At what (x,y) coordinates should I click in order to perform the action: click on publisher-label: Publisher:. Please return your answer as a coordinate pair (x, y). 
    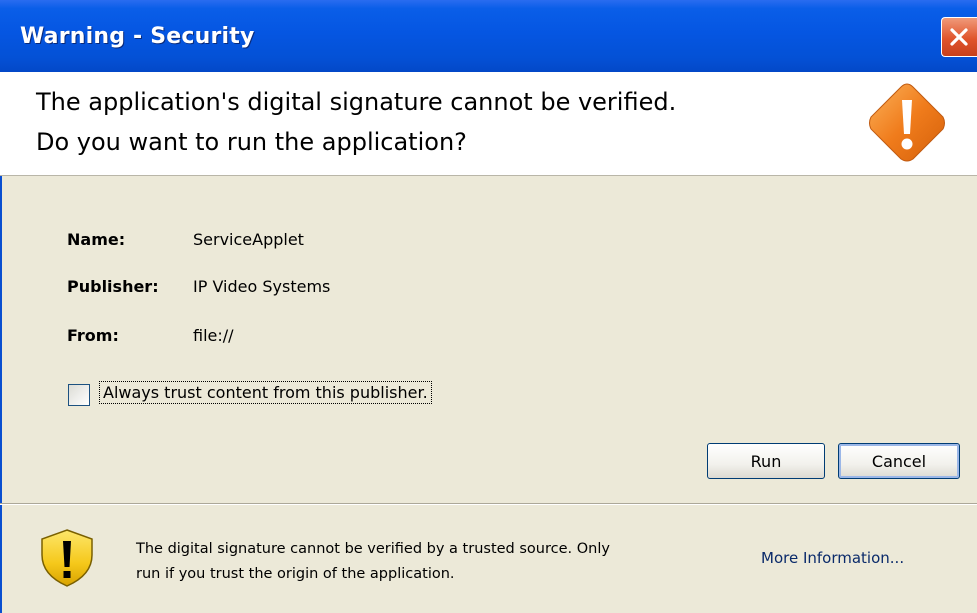
    Looking at the image, I should click on (113, 286).